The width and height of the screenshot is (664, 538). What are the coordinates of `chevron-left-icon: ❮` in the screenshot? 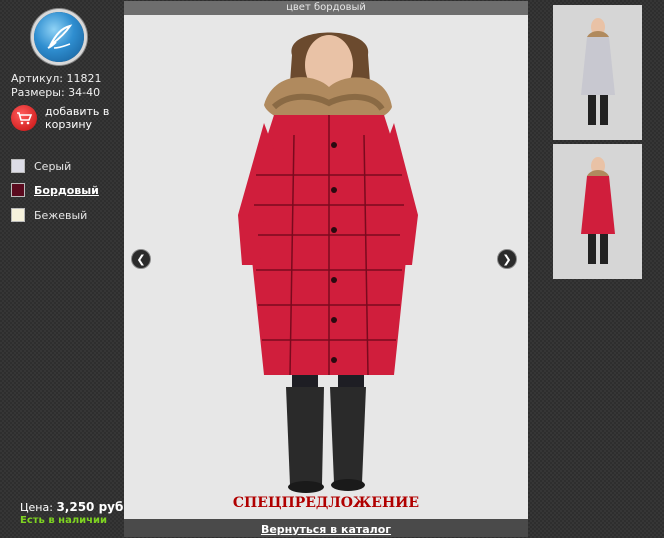 It's located at (141, 259).